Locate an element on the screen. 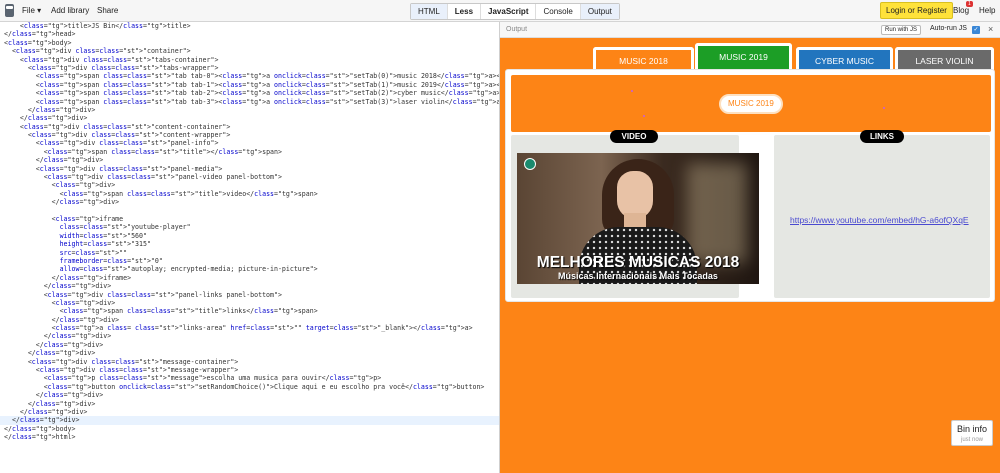 The width and height of the screenshot is (1000, 473). blog-link: Blog is located at coordinates (961, 10).